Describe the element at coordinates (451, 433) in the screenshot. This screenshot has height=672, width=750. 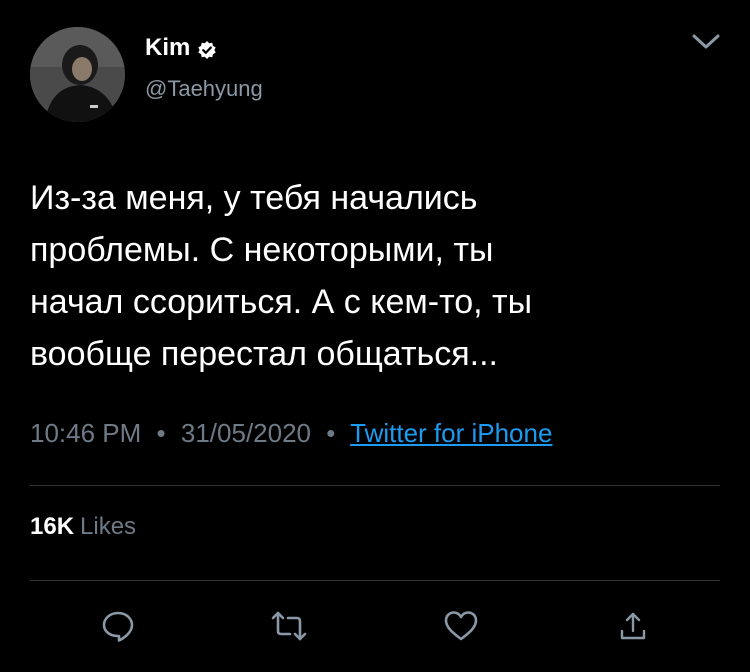
I see `tweet-source-link: Twitter for iPhone` at that location.